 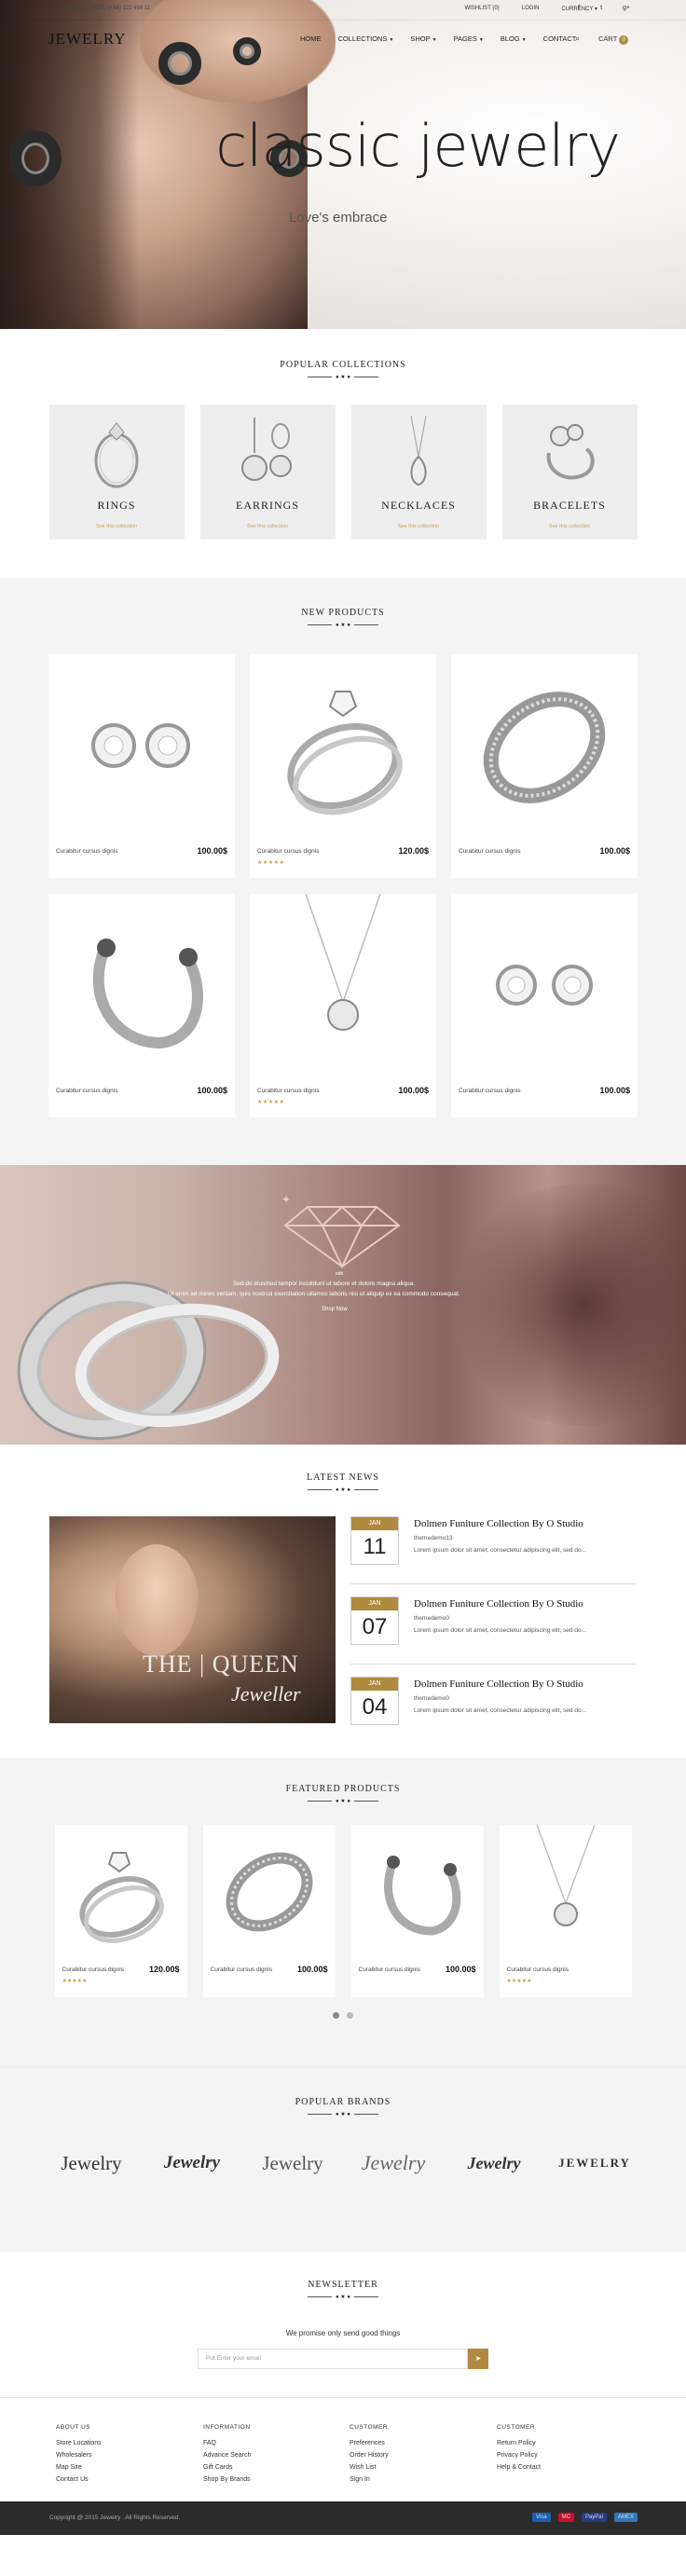 What do you see at coordinates (79, 2455) in the screenshot?
I see `footer-link: Wholesalers` at bounding box center [79, 2455].